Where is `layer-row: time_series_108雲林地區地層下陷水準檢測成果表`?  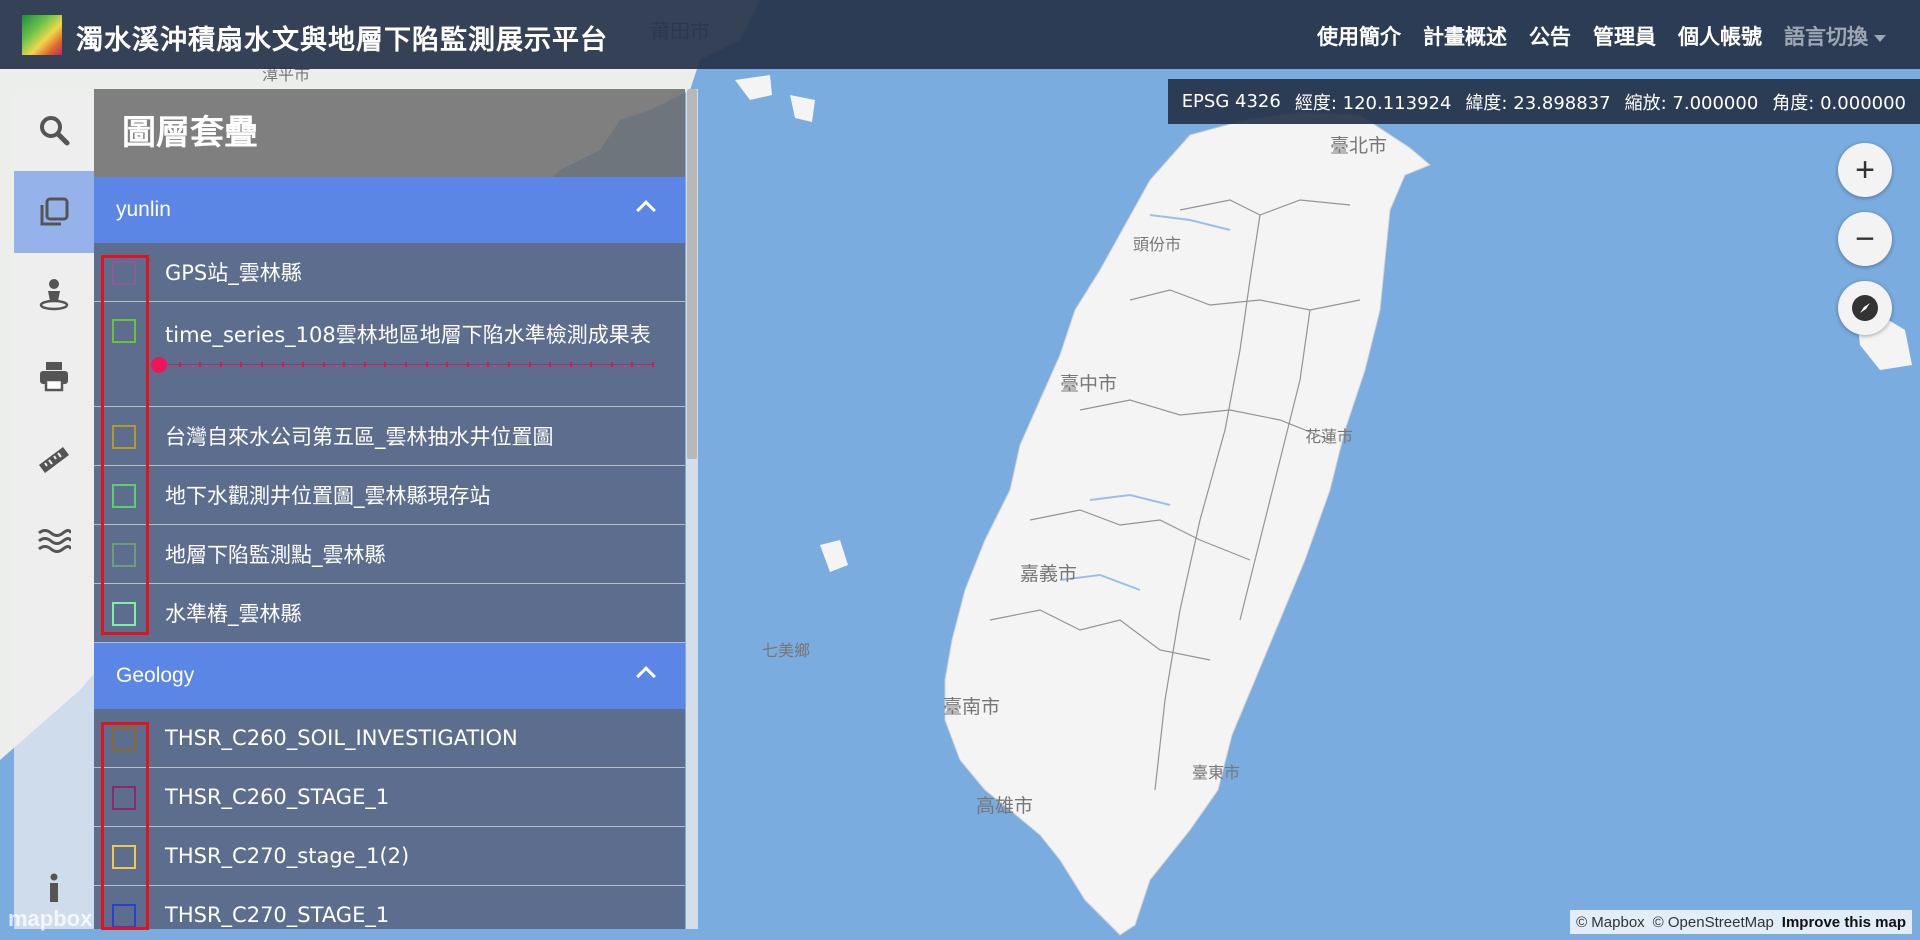 layer-row: time_series_108雲林地區地層下陷水準檢測成果表 is located at coordinates (389, 354).